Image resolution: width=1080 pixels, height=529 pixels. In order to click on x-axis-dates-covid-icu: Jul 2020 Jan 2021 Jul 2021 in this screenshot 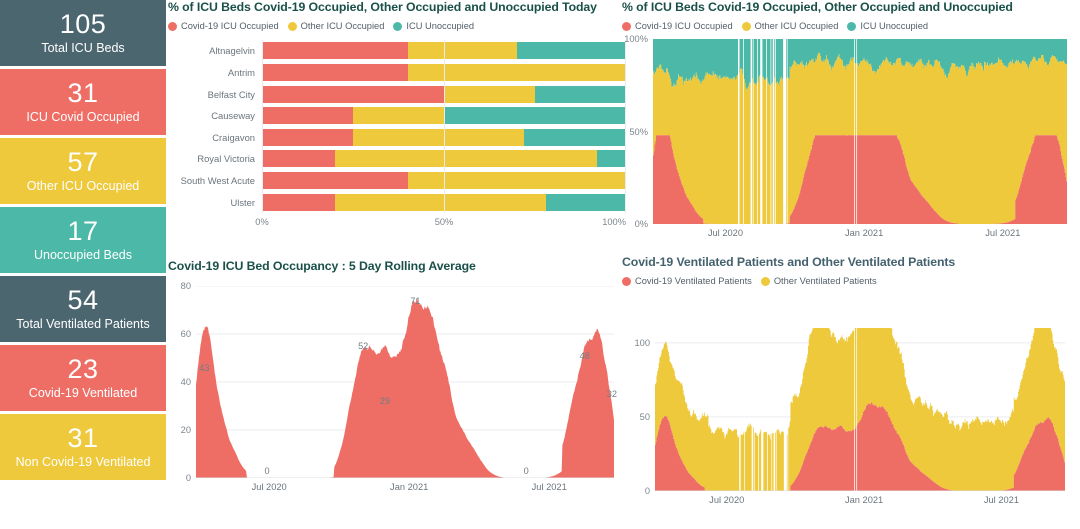, I will do `click(405, 489)`.